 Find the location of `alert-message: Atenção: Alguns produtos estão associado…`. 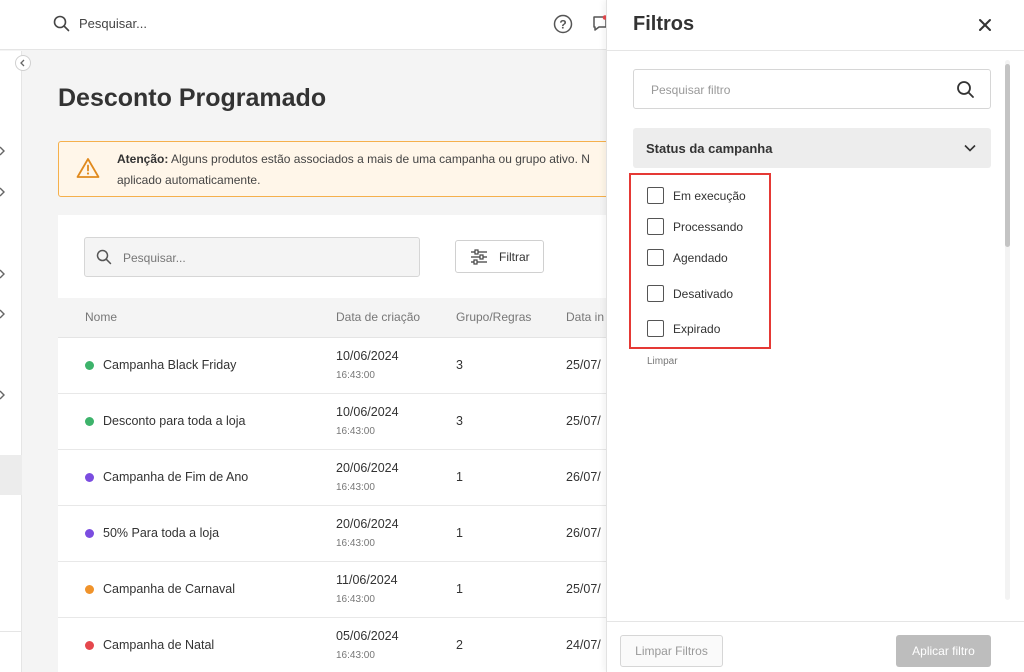

alert-message: Atenção: Alguns produtos estão associado… is located at coordinates (367, 170).